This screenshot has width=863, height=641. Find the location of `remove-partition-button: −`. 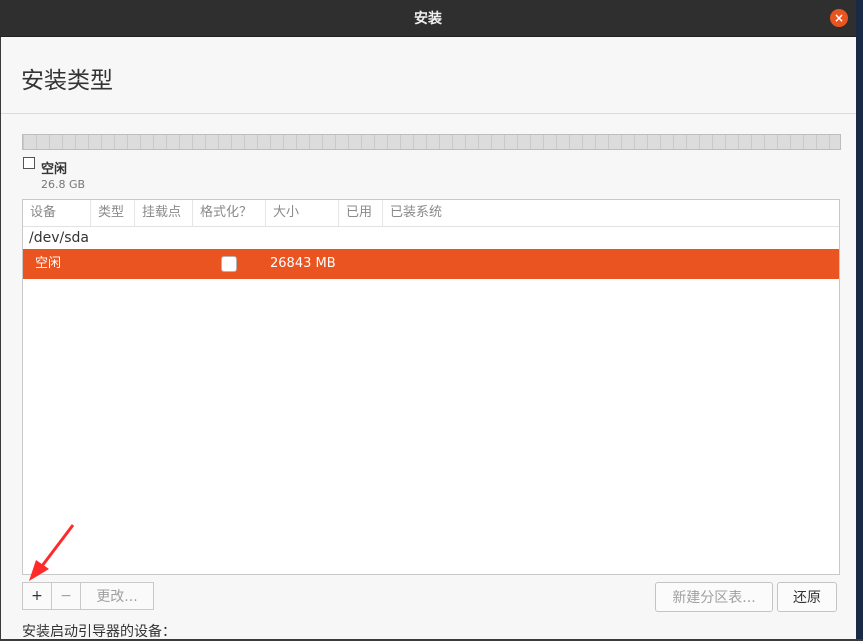

remove-partition-button: − is located at coordinates (66, 596).